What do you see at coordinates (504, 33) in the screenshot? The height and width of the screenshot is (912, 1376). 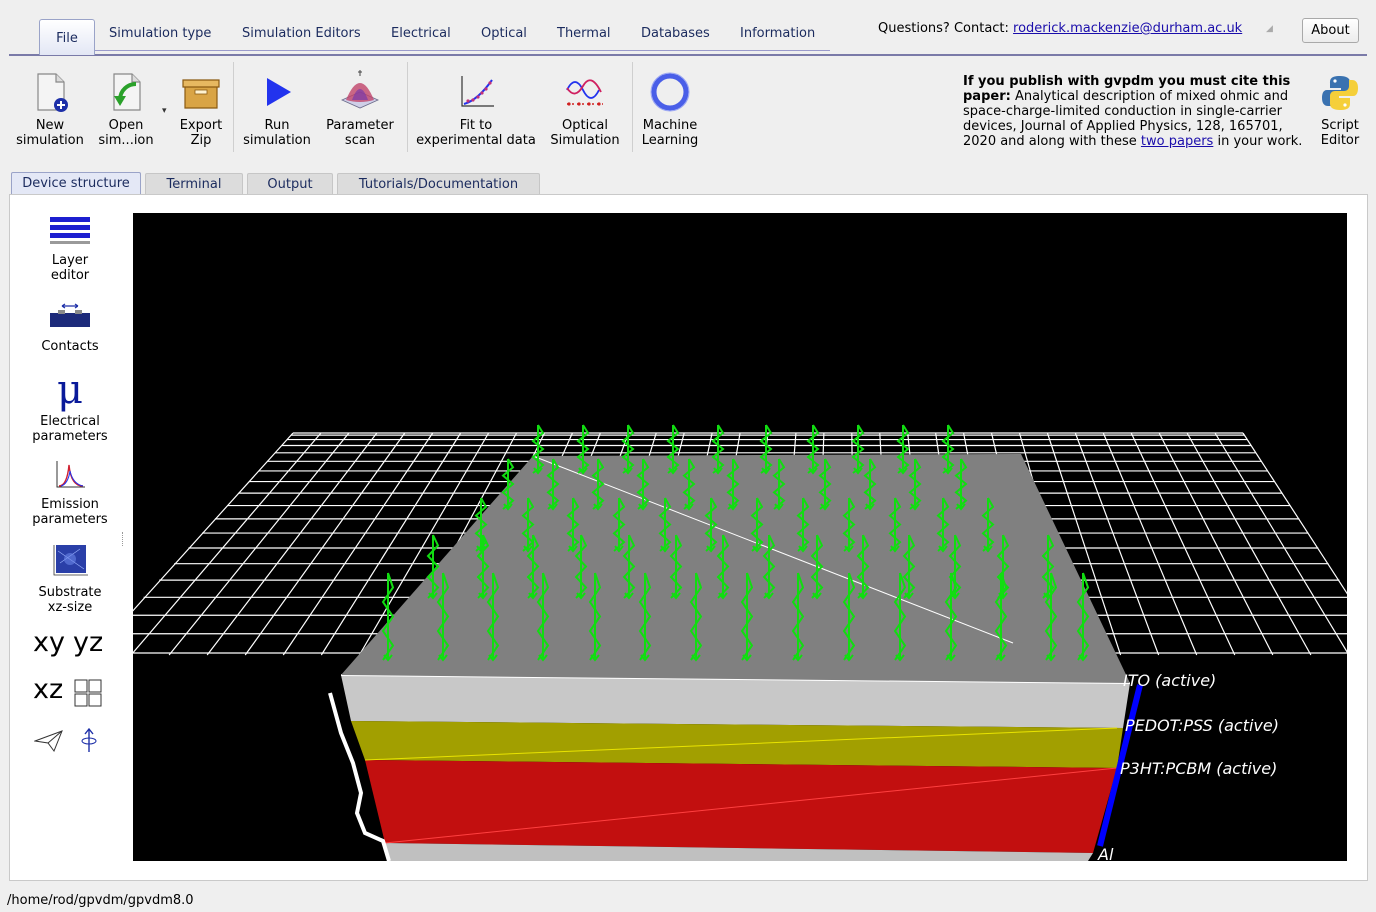 I see `menu-tab-optical: Optical` at bounding box center [504, 33].